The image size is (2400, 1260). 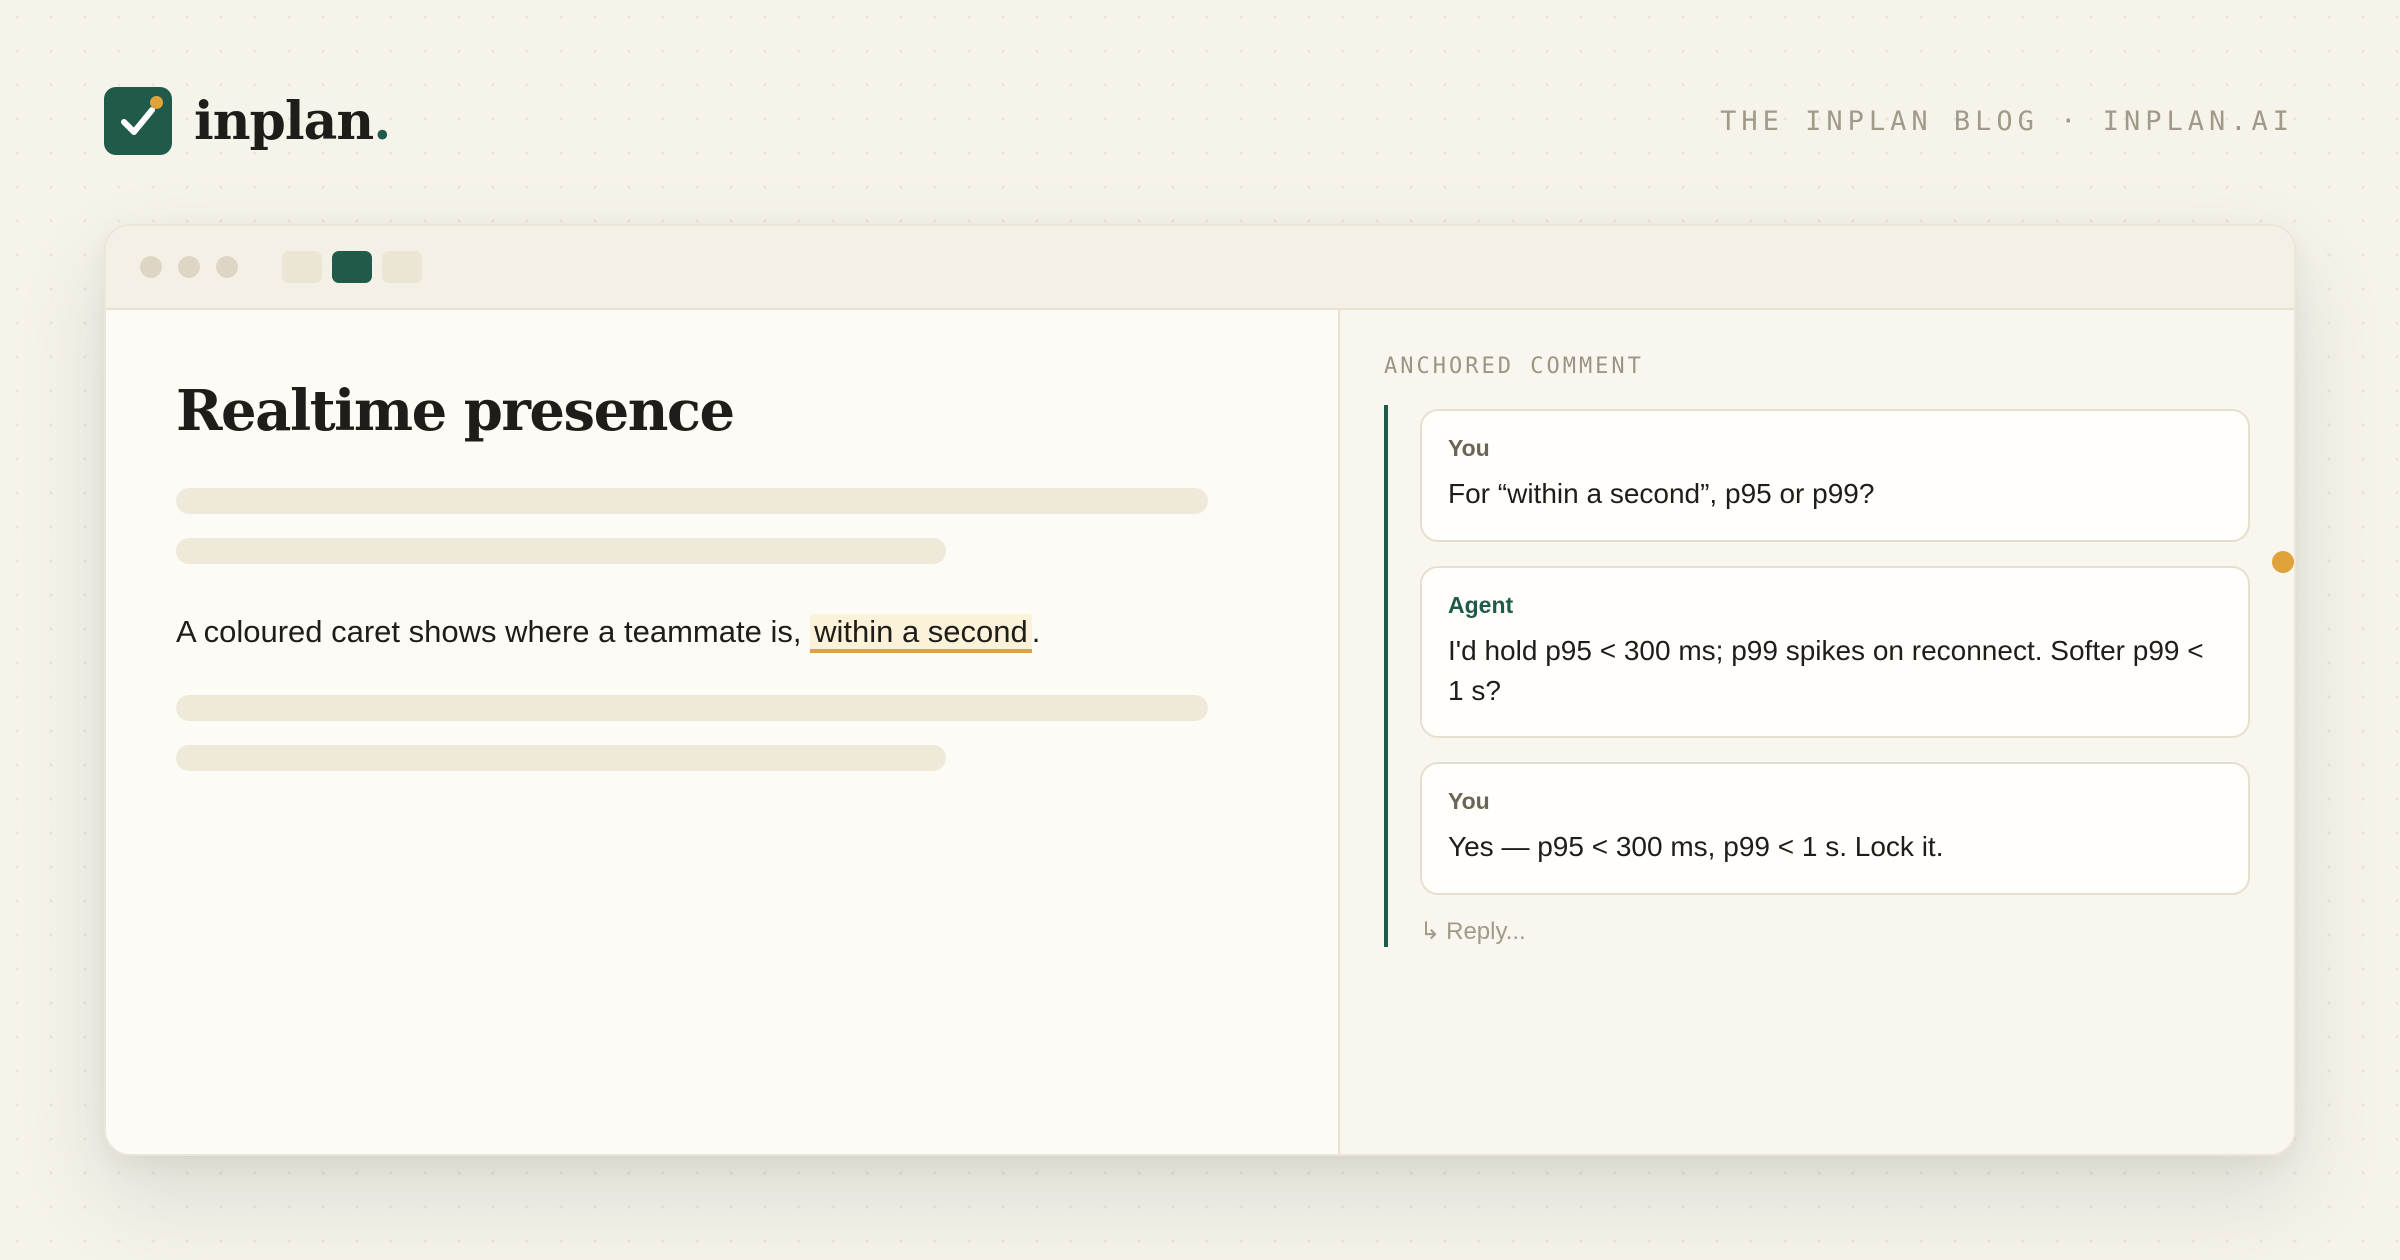 I want to click on comment-anchor-highlight: within a second, so click(x=921, y=633).